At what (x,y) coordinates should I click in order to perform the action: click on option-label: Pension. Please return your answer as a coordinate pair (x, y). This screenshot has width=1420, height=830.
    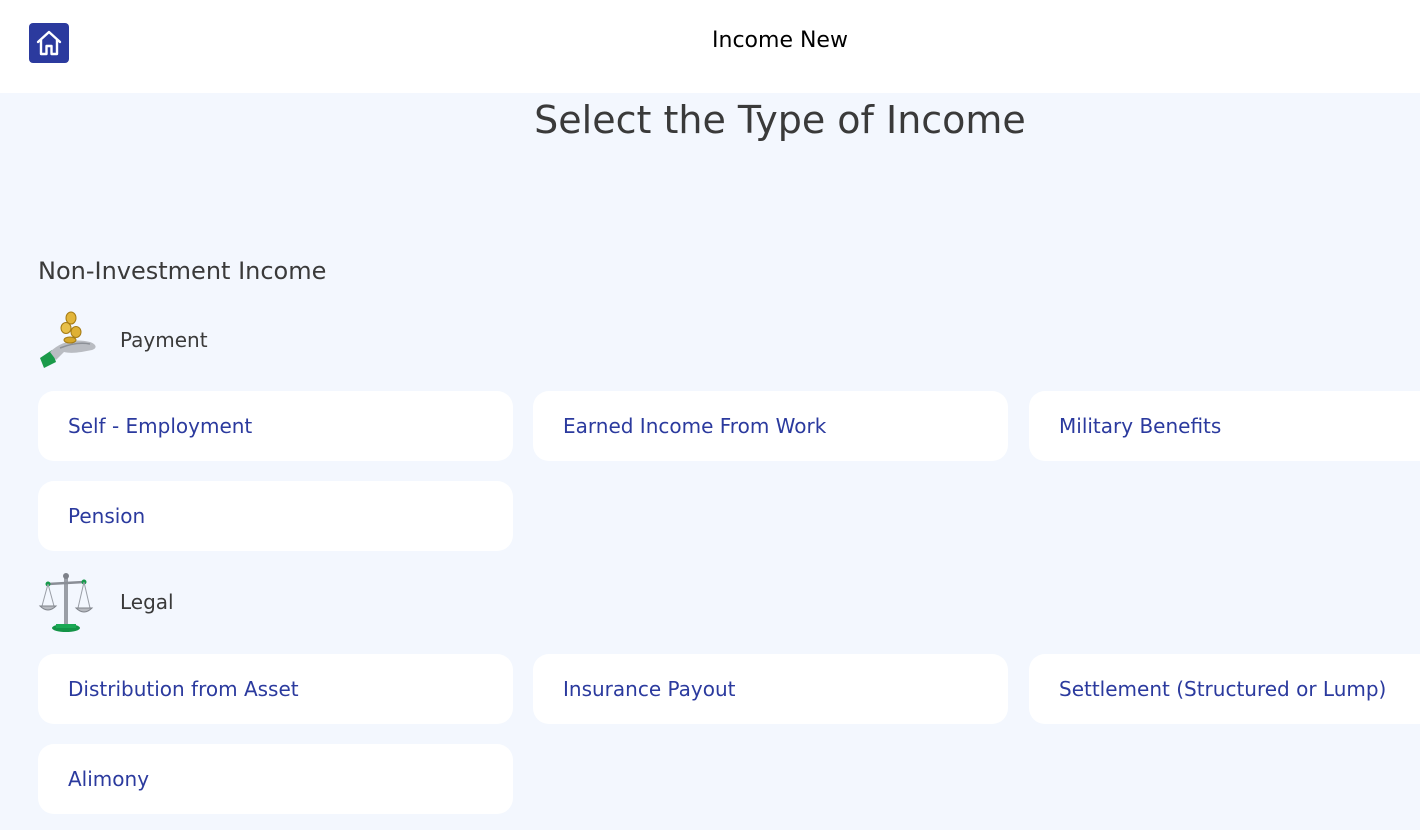
    Looking at the image, I should click on (107, 516).